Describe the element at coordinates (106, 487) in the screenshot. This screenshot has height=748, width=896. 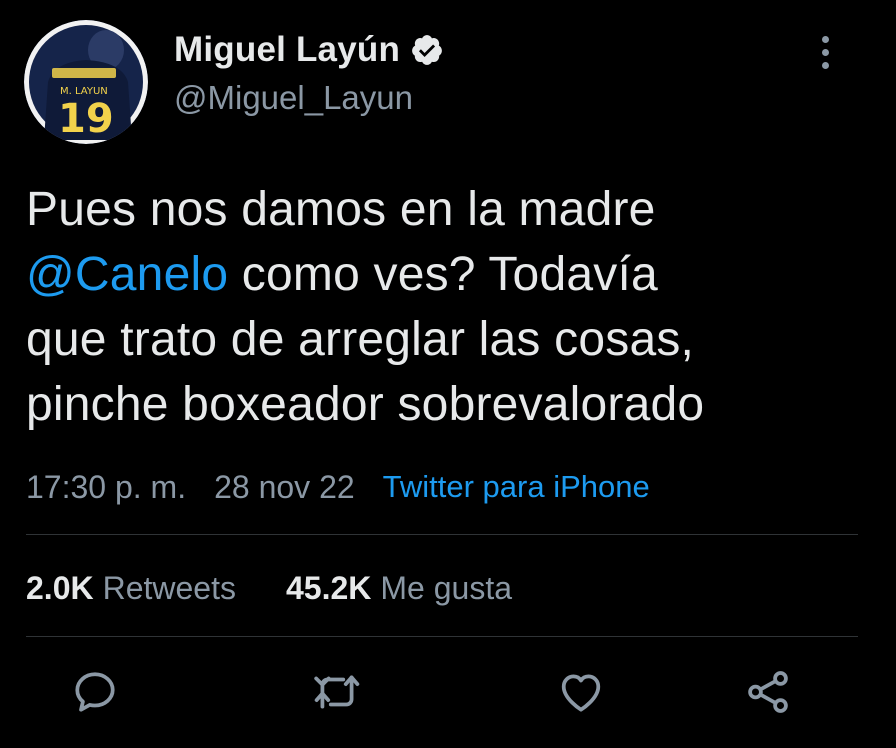
I see `tweet-time: 17:30 p. m.` at that location.